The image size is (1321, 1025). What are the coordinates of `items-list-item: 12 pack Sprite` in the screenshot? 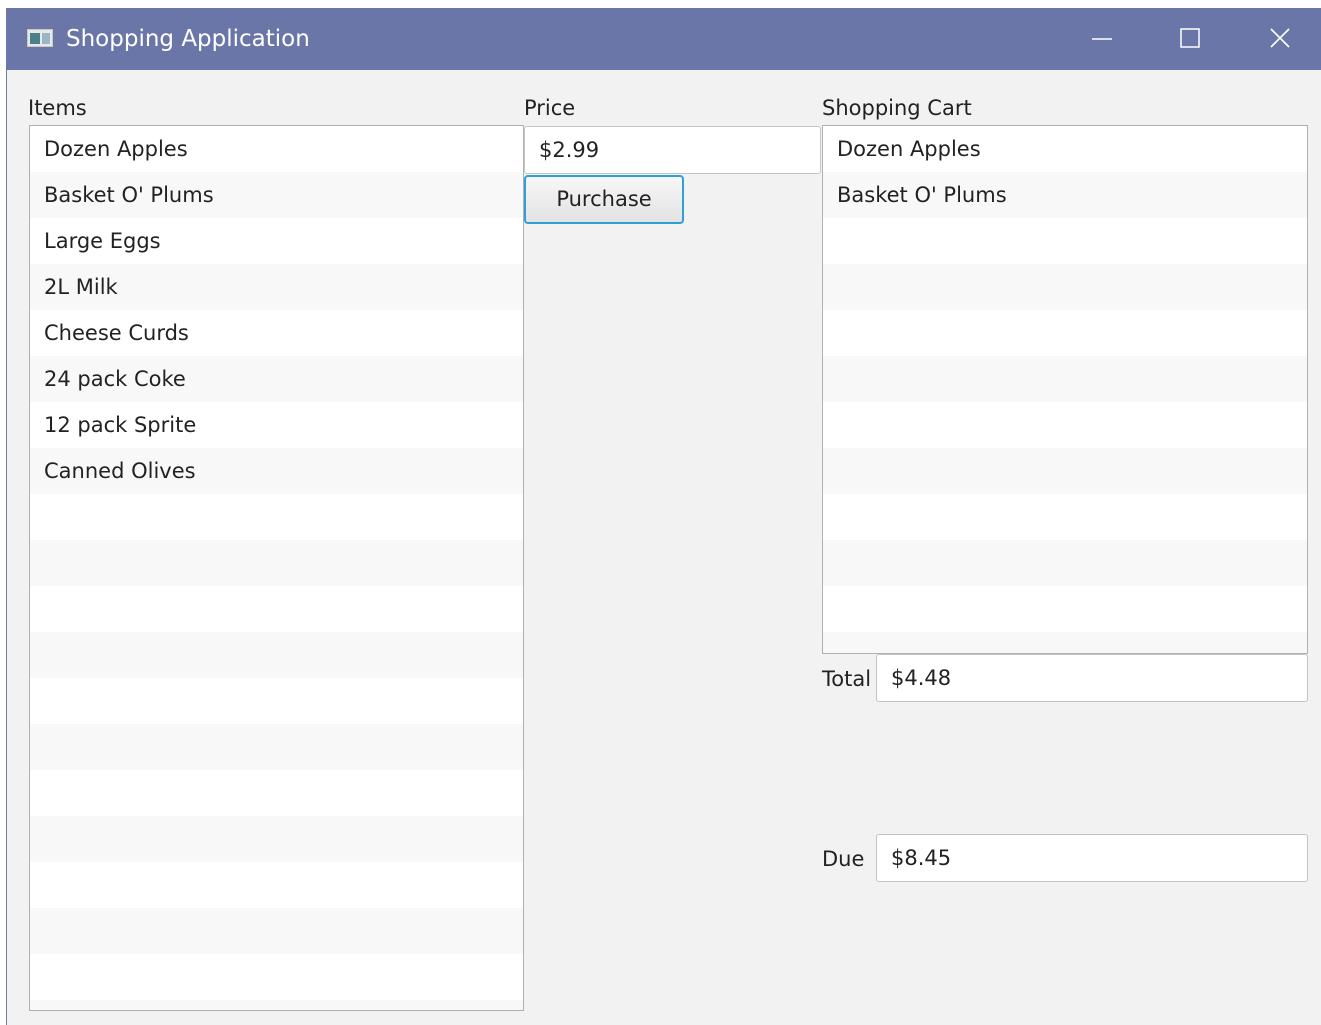 It's located at (276, 425).